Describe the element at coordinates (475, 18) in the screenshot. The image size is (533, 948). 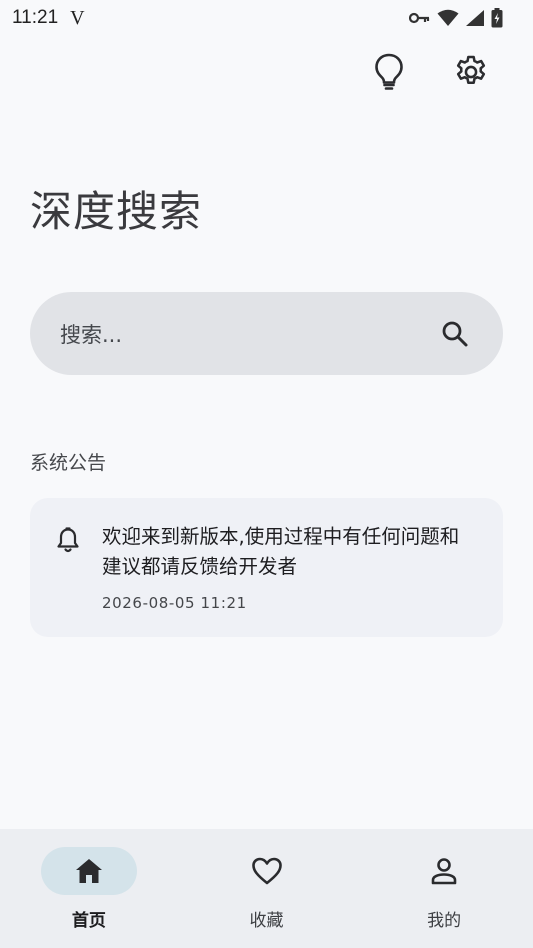
I see `signal-icon` at that location.